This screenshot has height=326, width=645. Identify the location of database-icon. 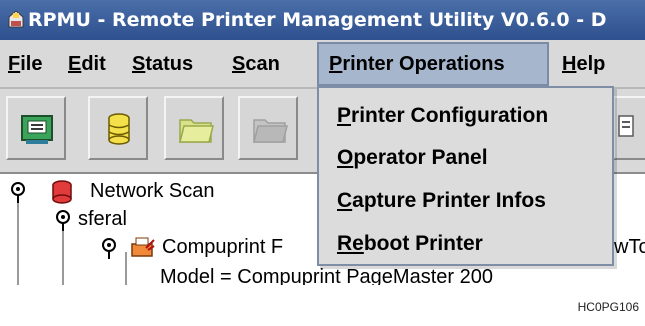
(119, 129).